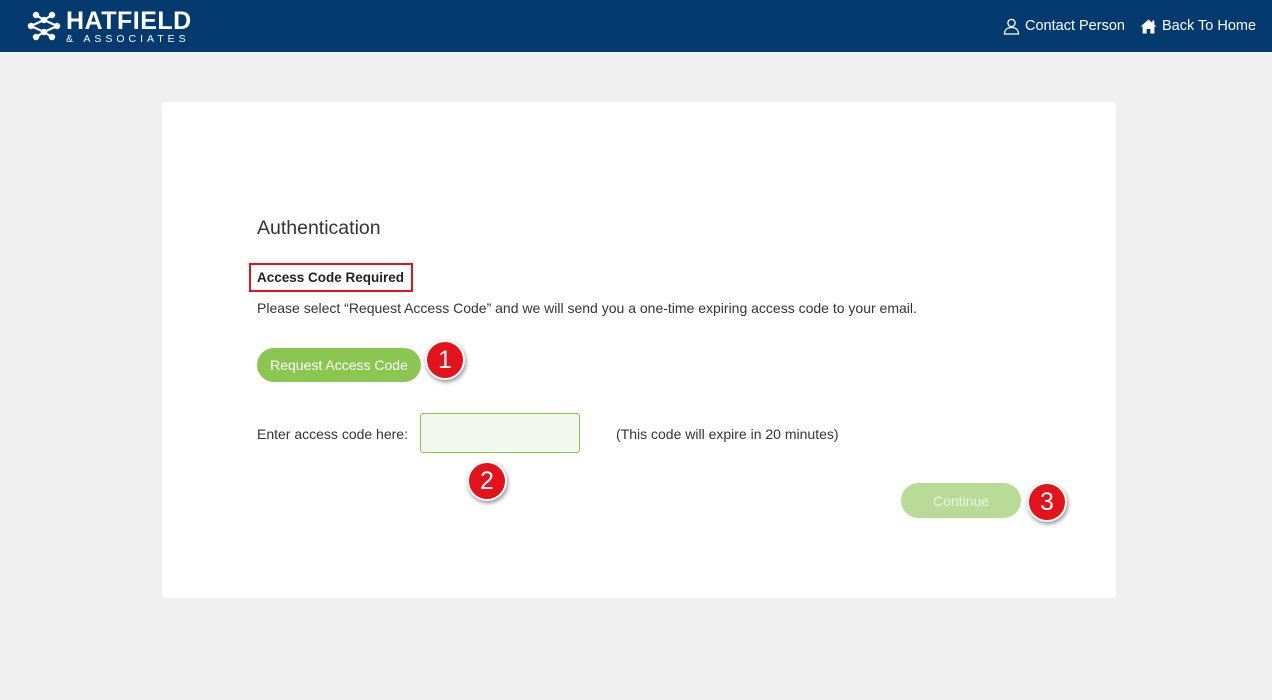  I want to click on access-code-required-label: Access Code Required, so click(331, 277).